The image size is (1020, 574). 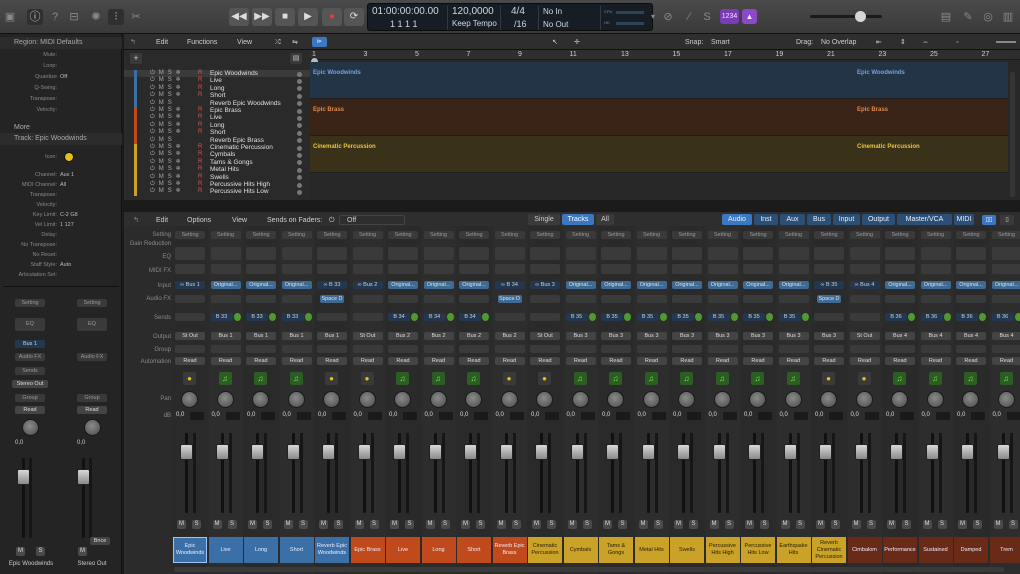 What do you see at coordinates (616, 550) in the screenshot?
I see `strip-name: Tams & Gongs` at bounding box center [616, 550].